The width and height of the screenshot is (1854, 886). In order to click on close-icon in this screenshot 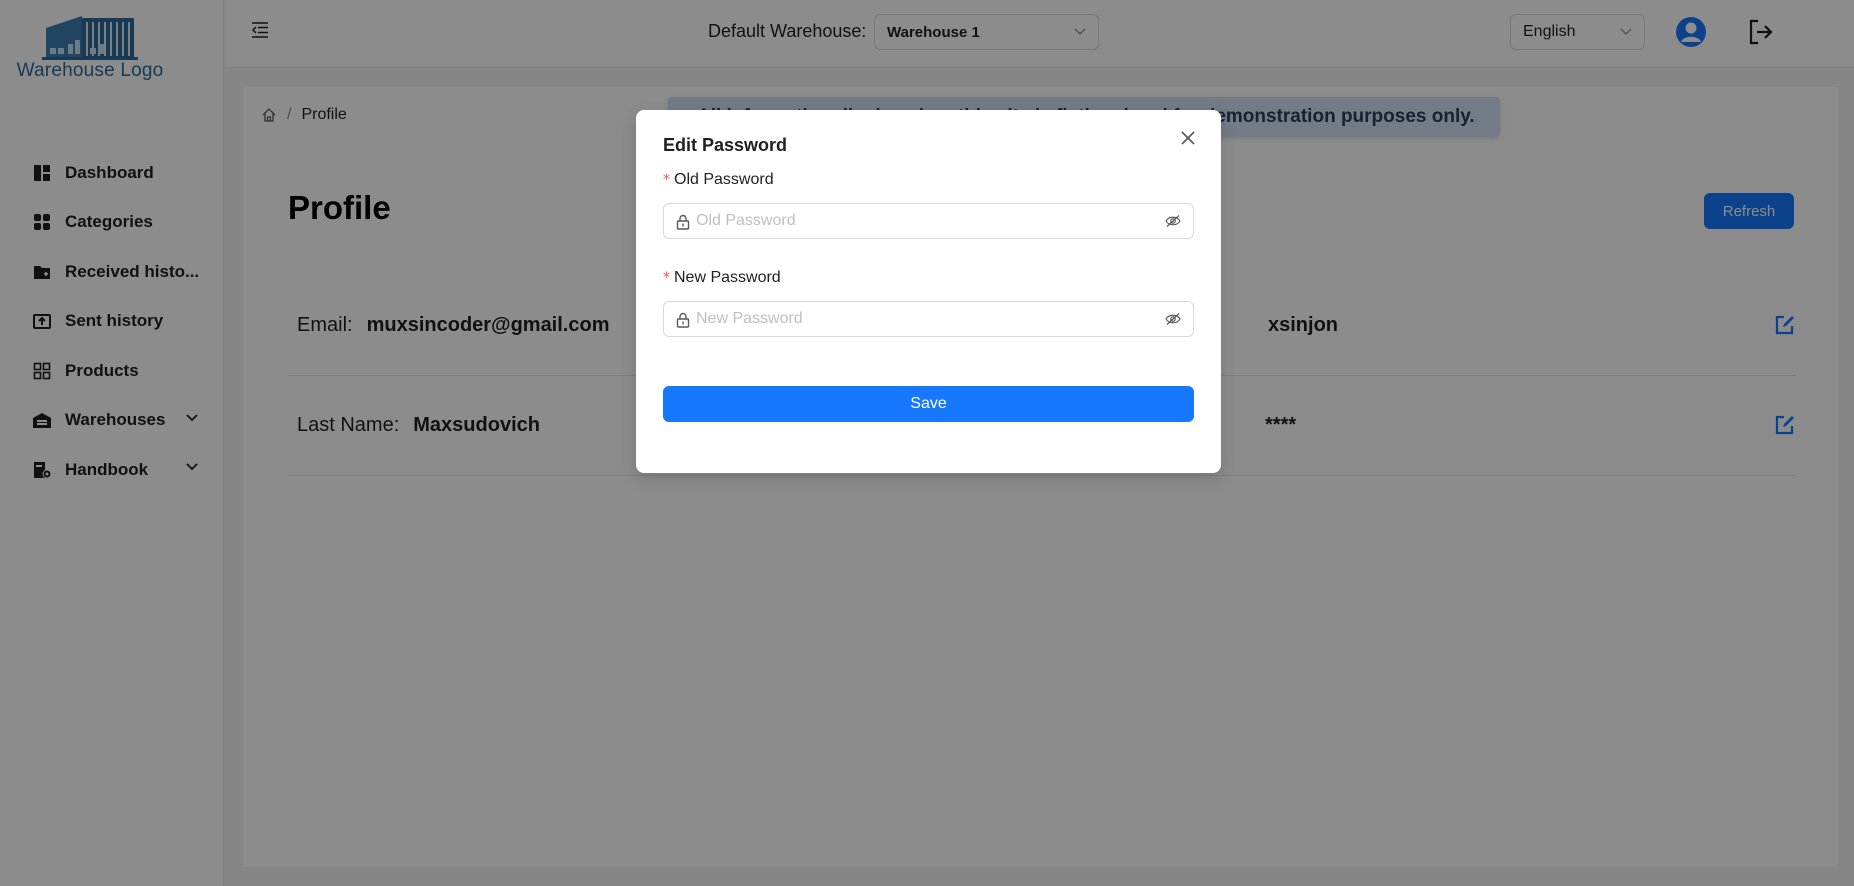, I will do `click(1188, 138)`.